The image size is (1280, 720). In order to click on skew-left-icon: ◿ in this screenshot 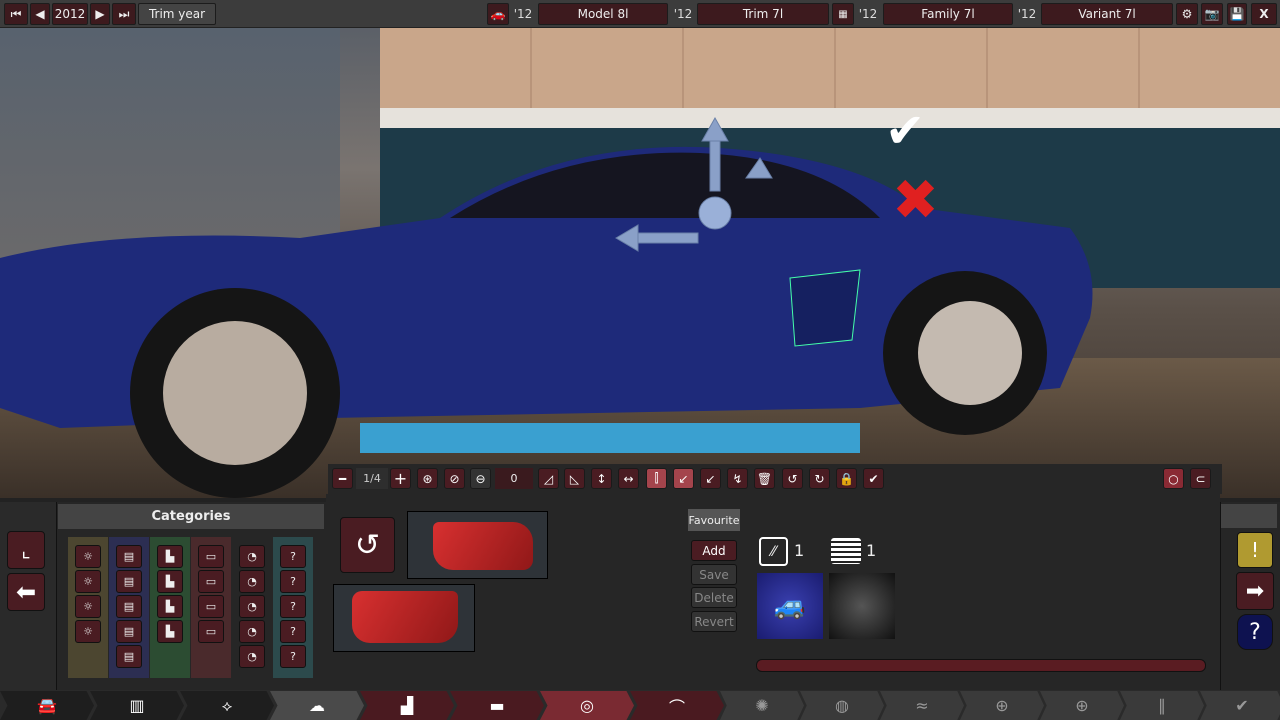, I will do `click(548, 478)`.